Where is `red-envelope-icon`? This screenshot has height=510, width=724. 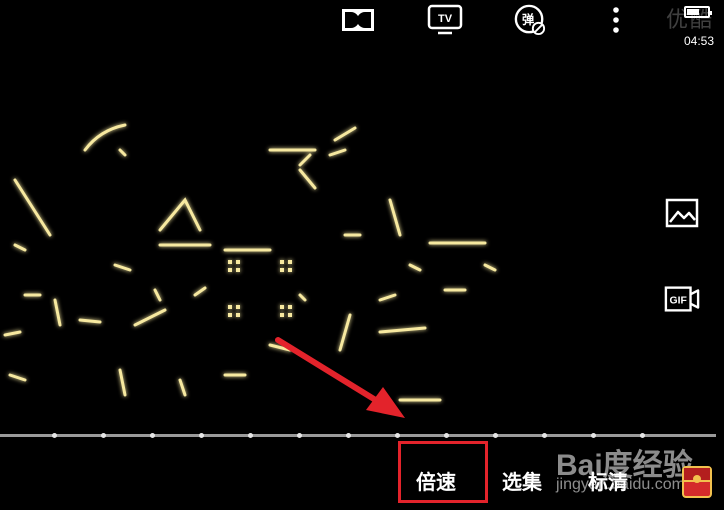
red-envelope-icon is located at coordinates (697, 482).